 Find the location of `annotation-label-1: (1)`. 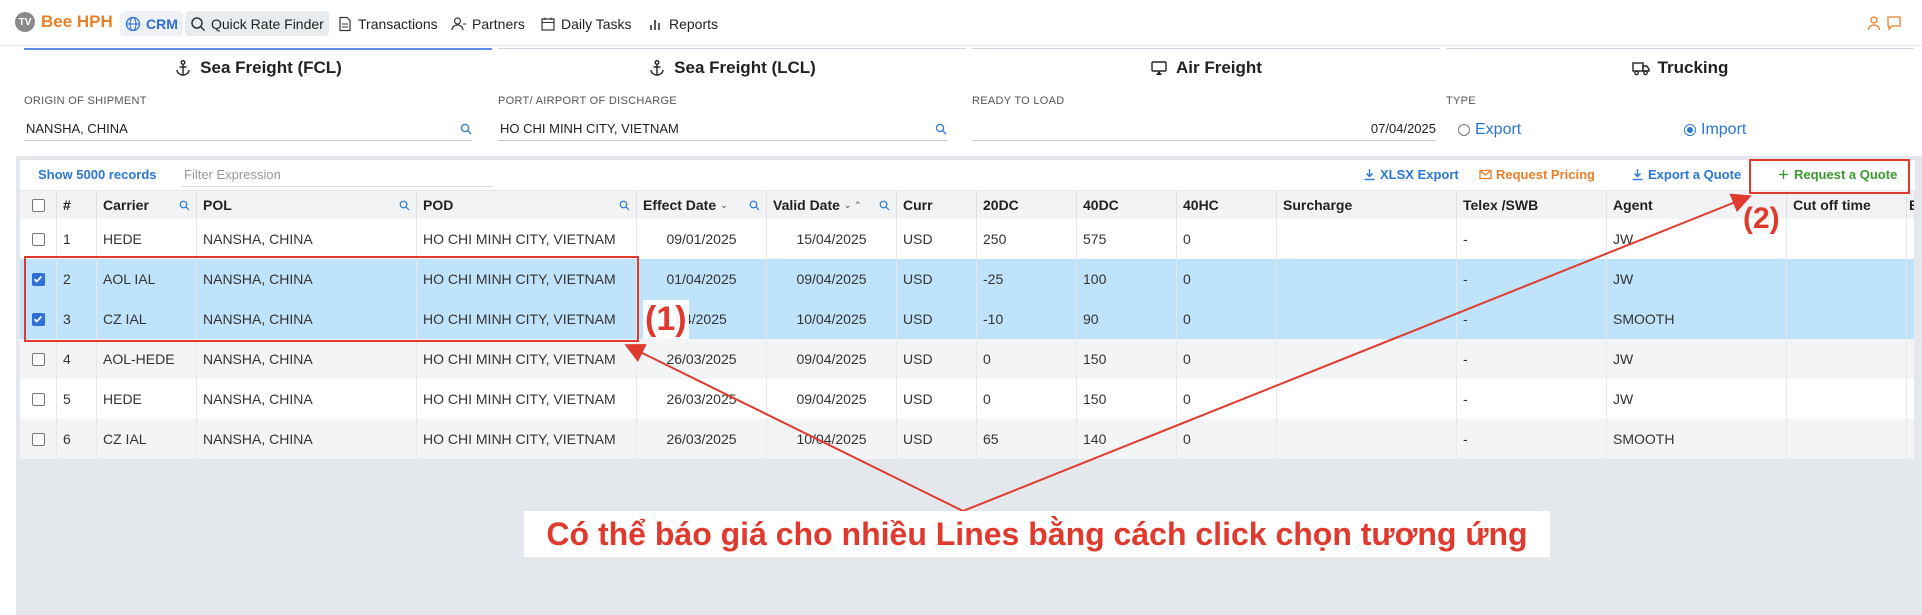

annotation-label-1: (1) is located at coordinates (666, 319).